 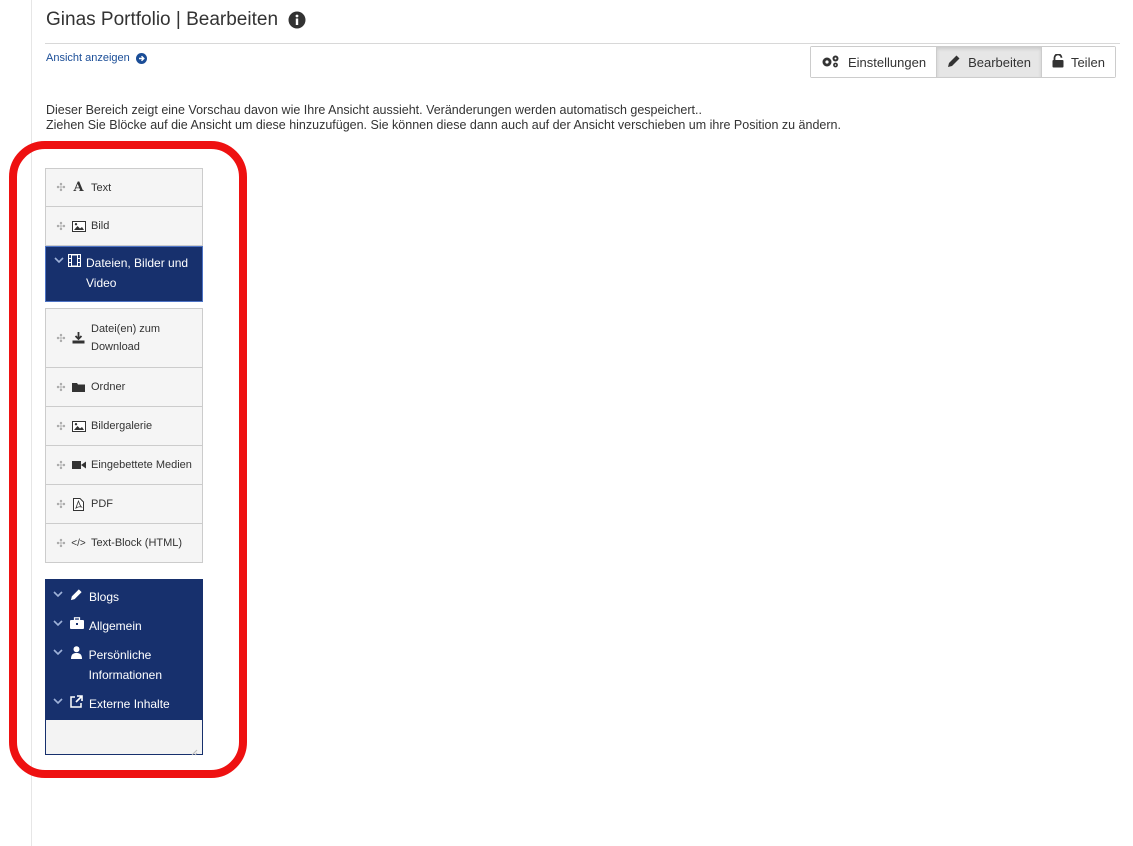 I want to click on category-files-images-video: Dateien, Bilder und Video, so click(x=124, y=274).